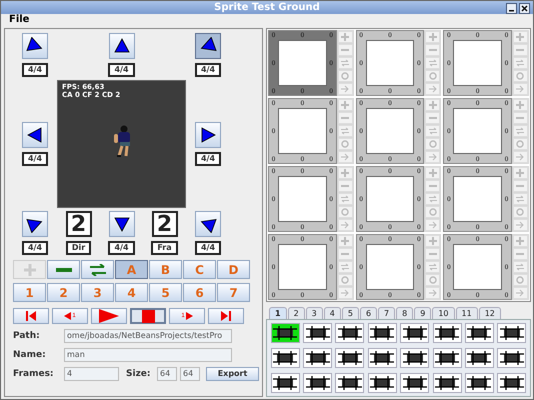 The height and width of the screenshot is (400, 534). I want to click on last-button, so click(226, 316).